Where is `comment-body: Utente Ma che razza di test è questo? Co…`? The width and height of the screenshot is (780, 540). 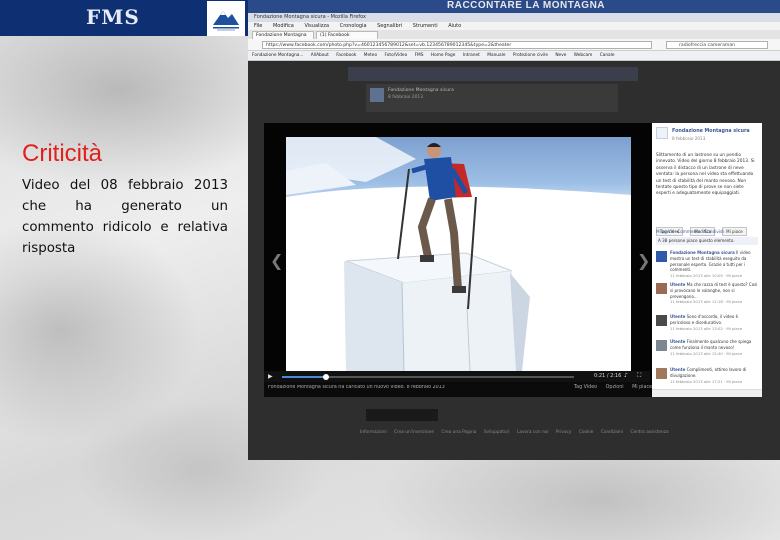
comment-body: Utente Ma che razza di test è questo? Co… is located at coordinates (714, 293).